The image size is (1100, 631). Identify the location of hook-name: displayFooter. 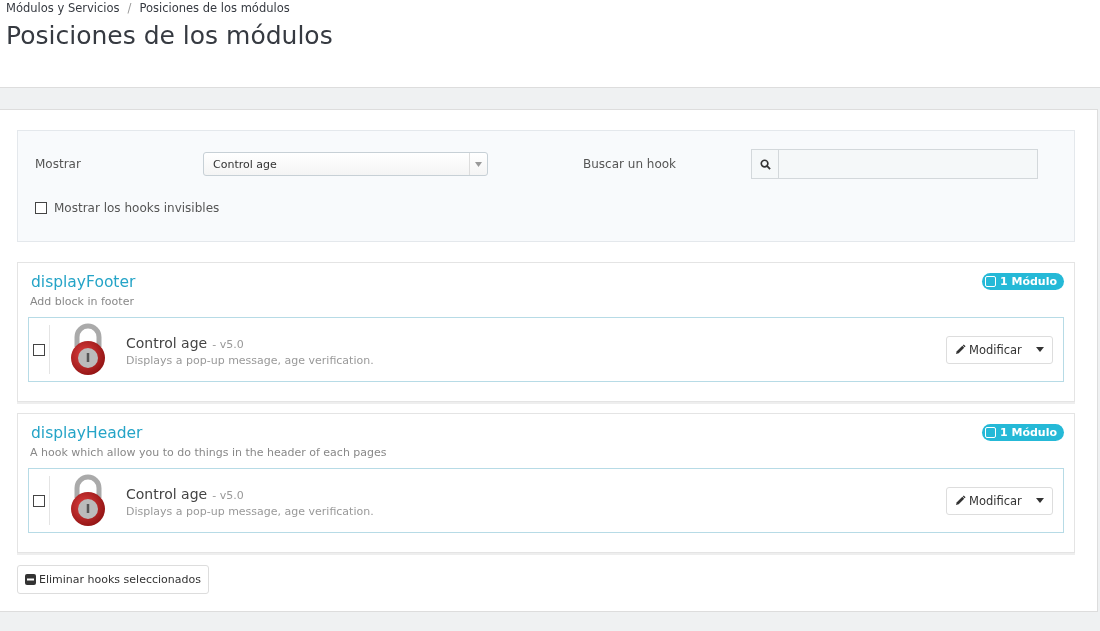
(83, 282).